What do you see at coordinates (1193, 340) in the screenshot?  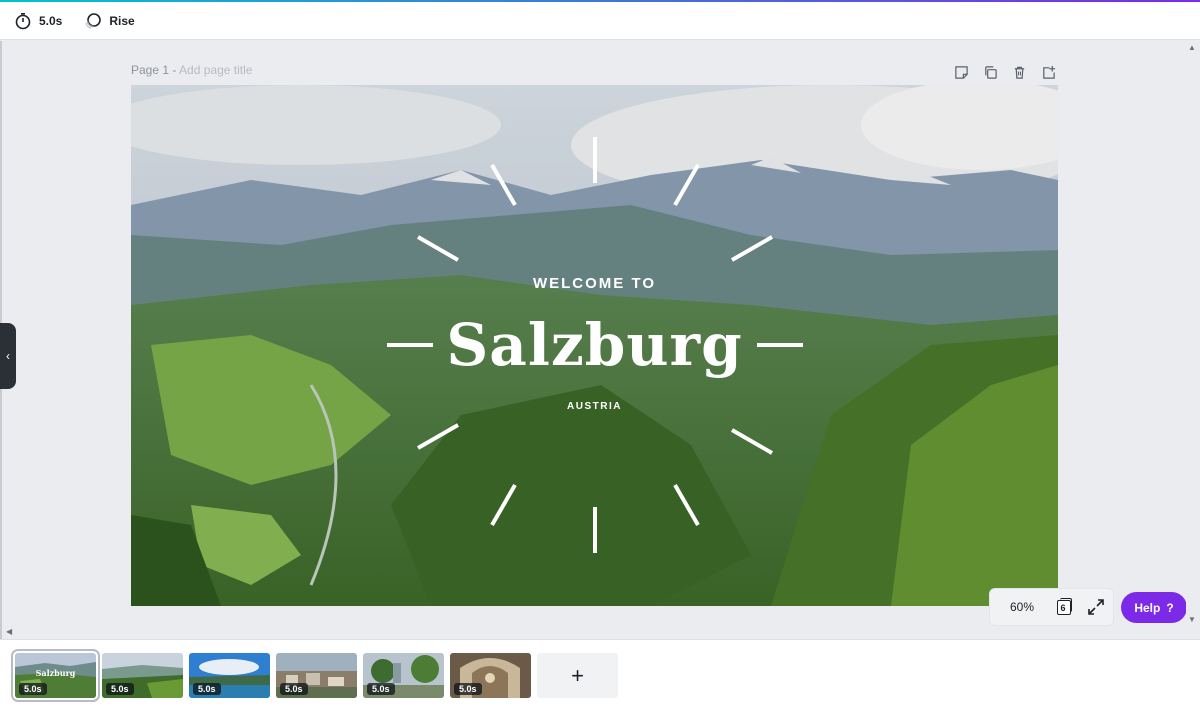 I see `vertical-scrollbar: ▲ ▼` at bounding box center [1193, 340].